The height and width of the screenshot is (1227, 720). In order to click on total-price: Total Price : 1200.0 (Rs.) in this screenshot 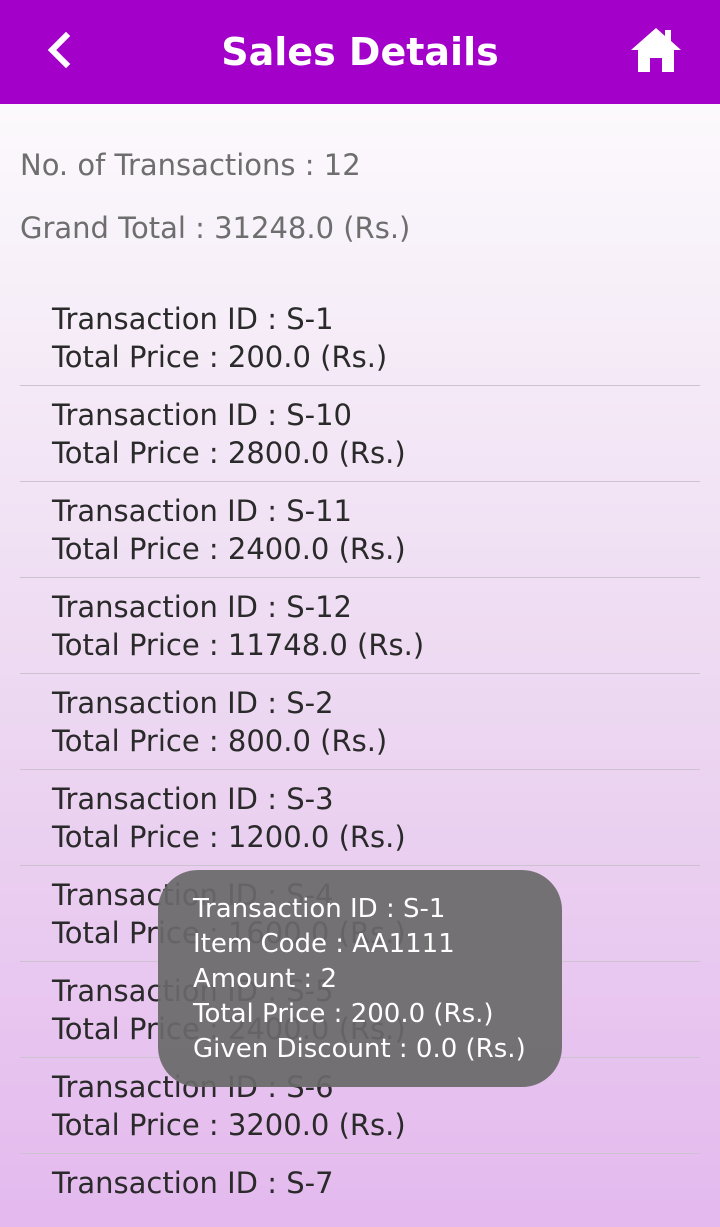, I will do `click(229, 837)`.